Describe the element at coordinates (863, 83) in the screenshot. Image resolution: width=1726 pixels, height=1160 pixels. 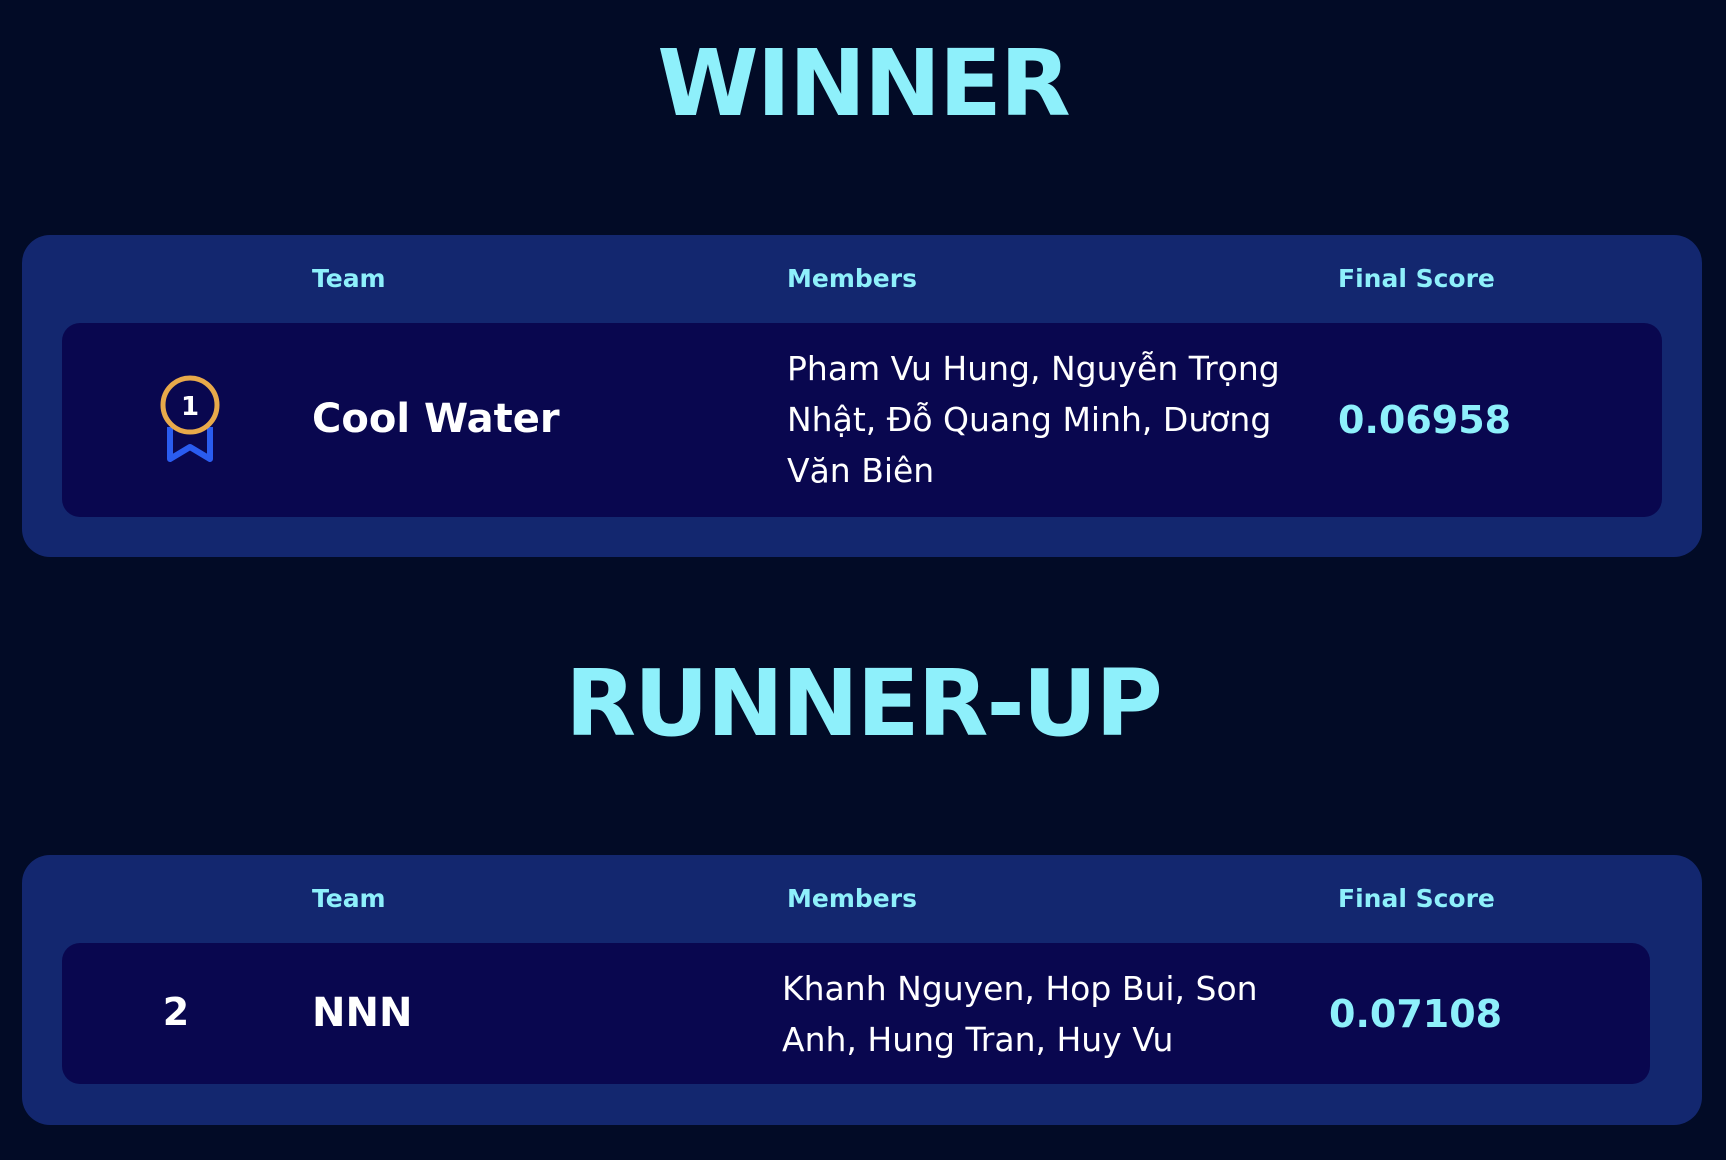
I see `winner-title: WINNER` at that location.